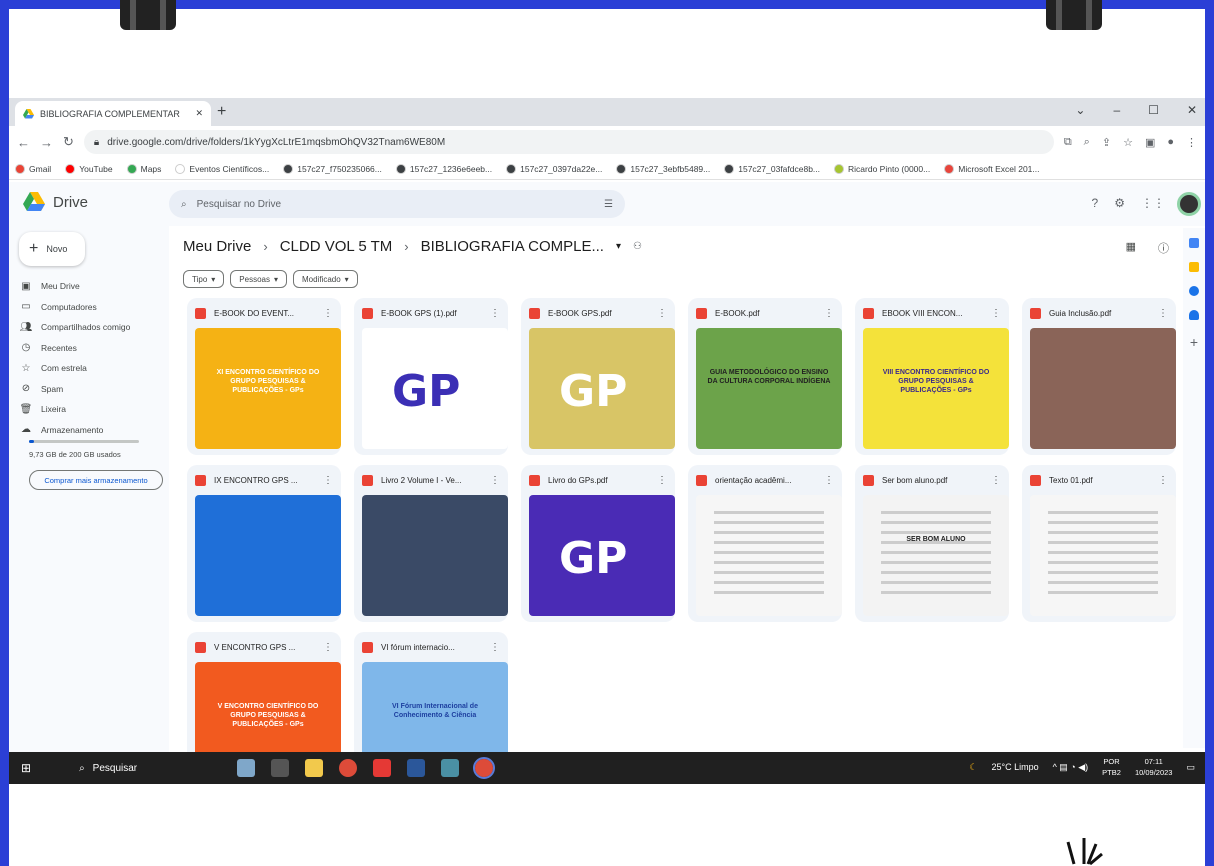  What do you see at coordinates (397, 204) in the screenshot?
I see `drive-search: ⌕ Pesquisar no Drive ☰` at bounding box center [397, 204].